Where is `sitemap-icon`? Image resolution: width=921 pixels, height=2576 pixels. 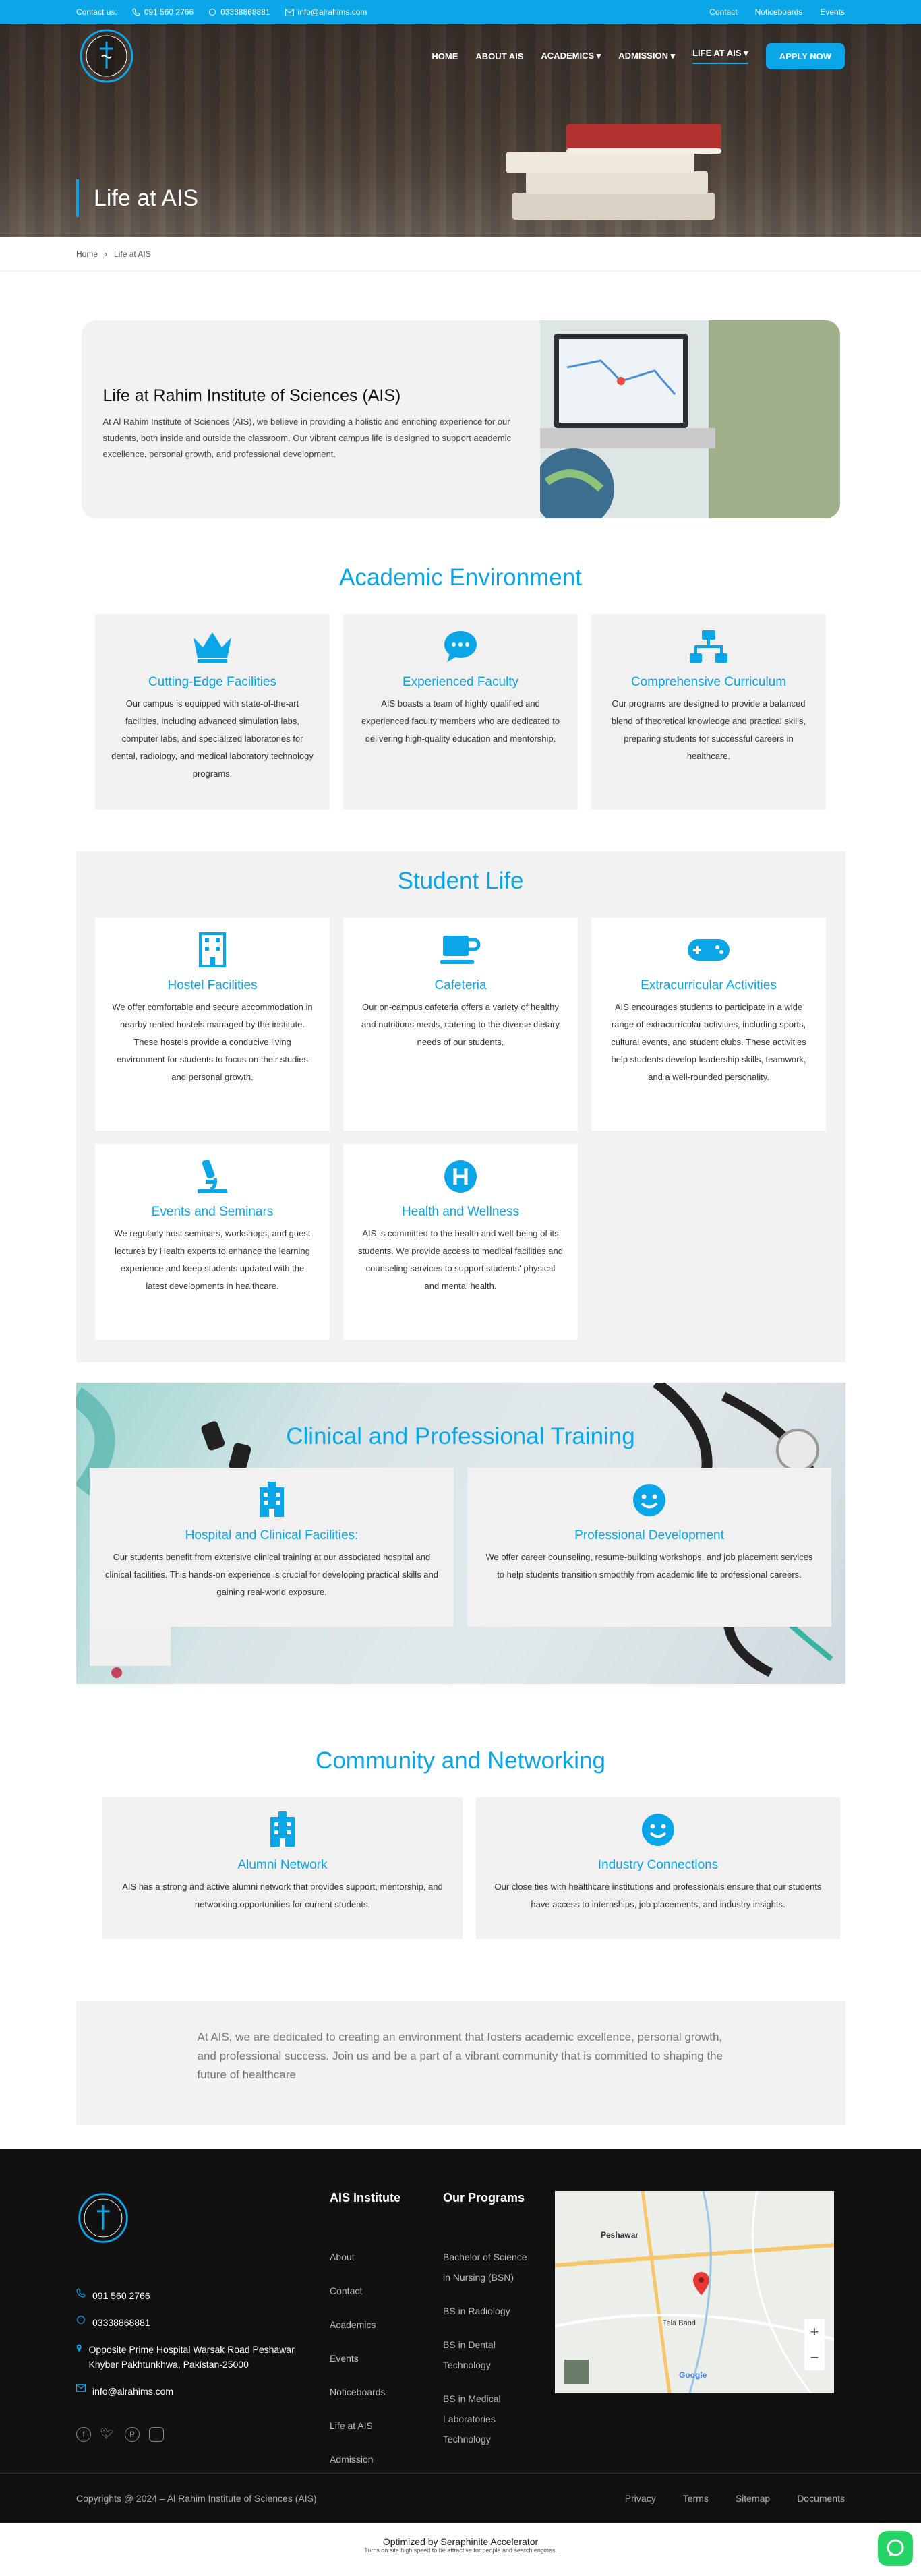 sitemap-icon is located at coordinates (708, 646).